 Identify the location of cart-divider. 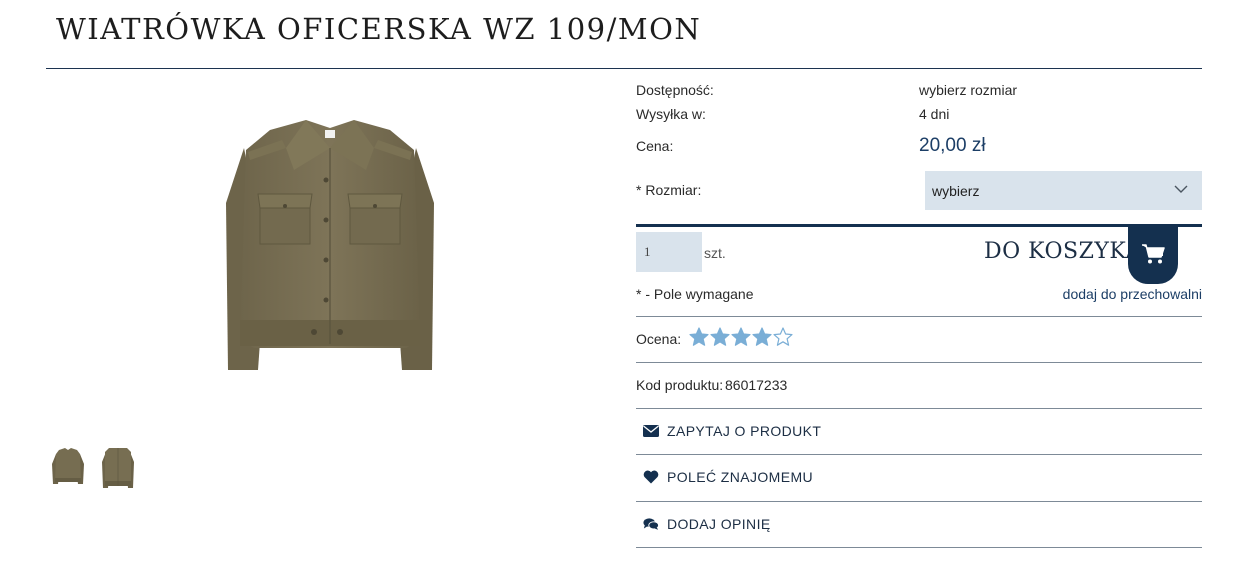
(919, 225).